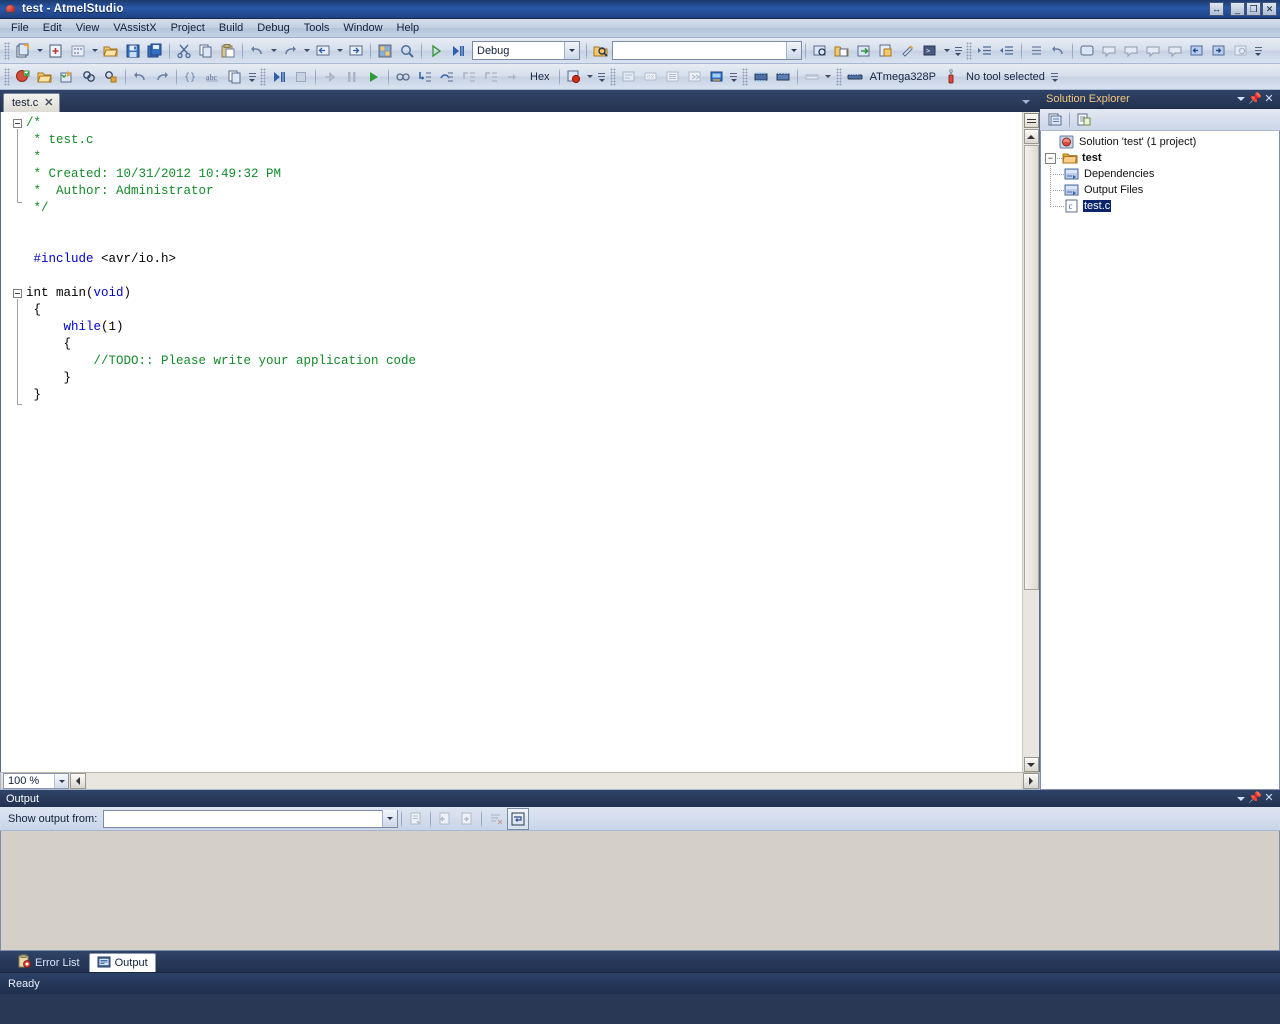 This screenshot has height=1024, width=1280. I want to click on menu-item-edit: Edit, so click(52, 28).